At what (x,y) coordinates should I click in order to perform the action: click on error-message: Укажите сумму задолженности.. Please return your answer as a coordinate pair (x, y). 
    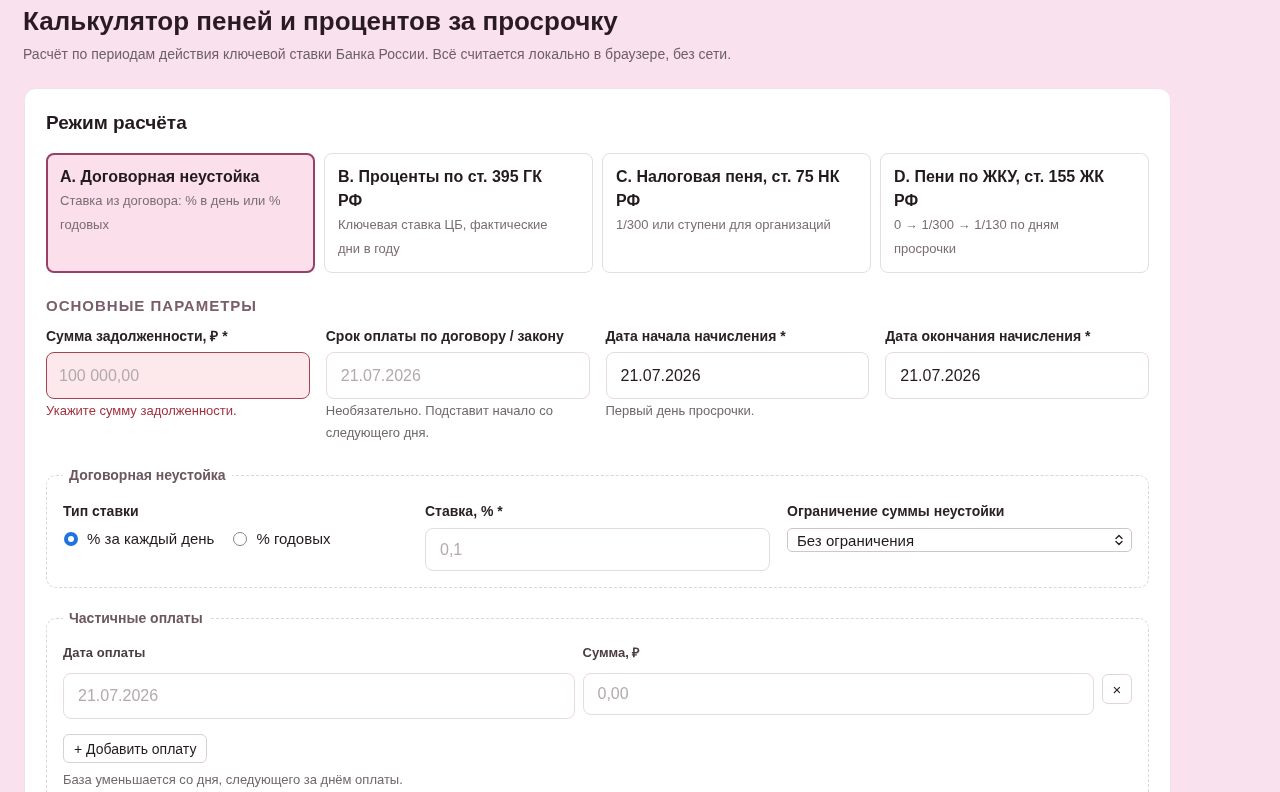
    Looking at the image, I should click on (141, 411).